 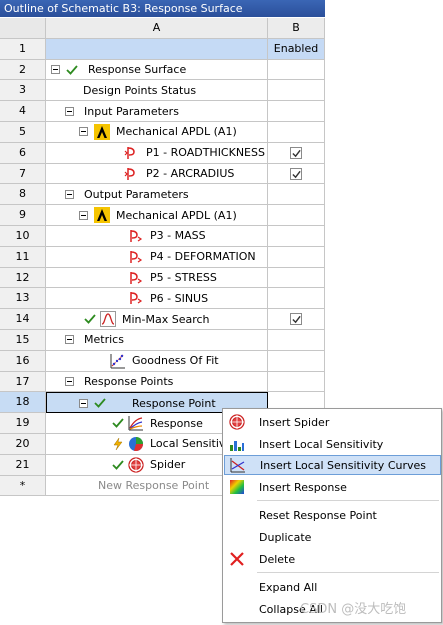 I want to click on table-row: 13 P6 - SINUS, so click(x=162, y=299).